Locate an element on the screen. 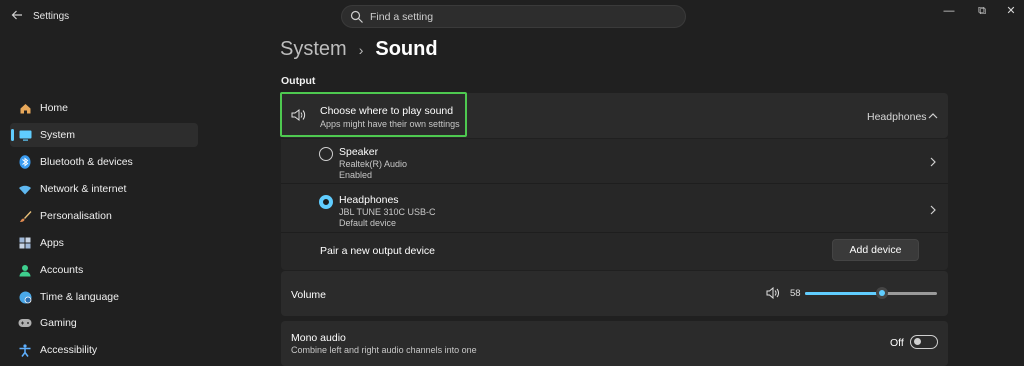 The height and width of the screenshot is (366, 1024). sidebar-item-label: Accessibility is located at coordinates (69, 350).